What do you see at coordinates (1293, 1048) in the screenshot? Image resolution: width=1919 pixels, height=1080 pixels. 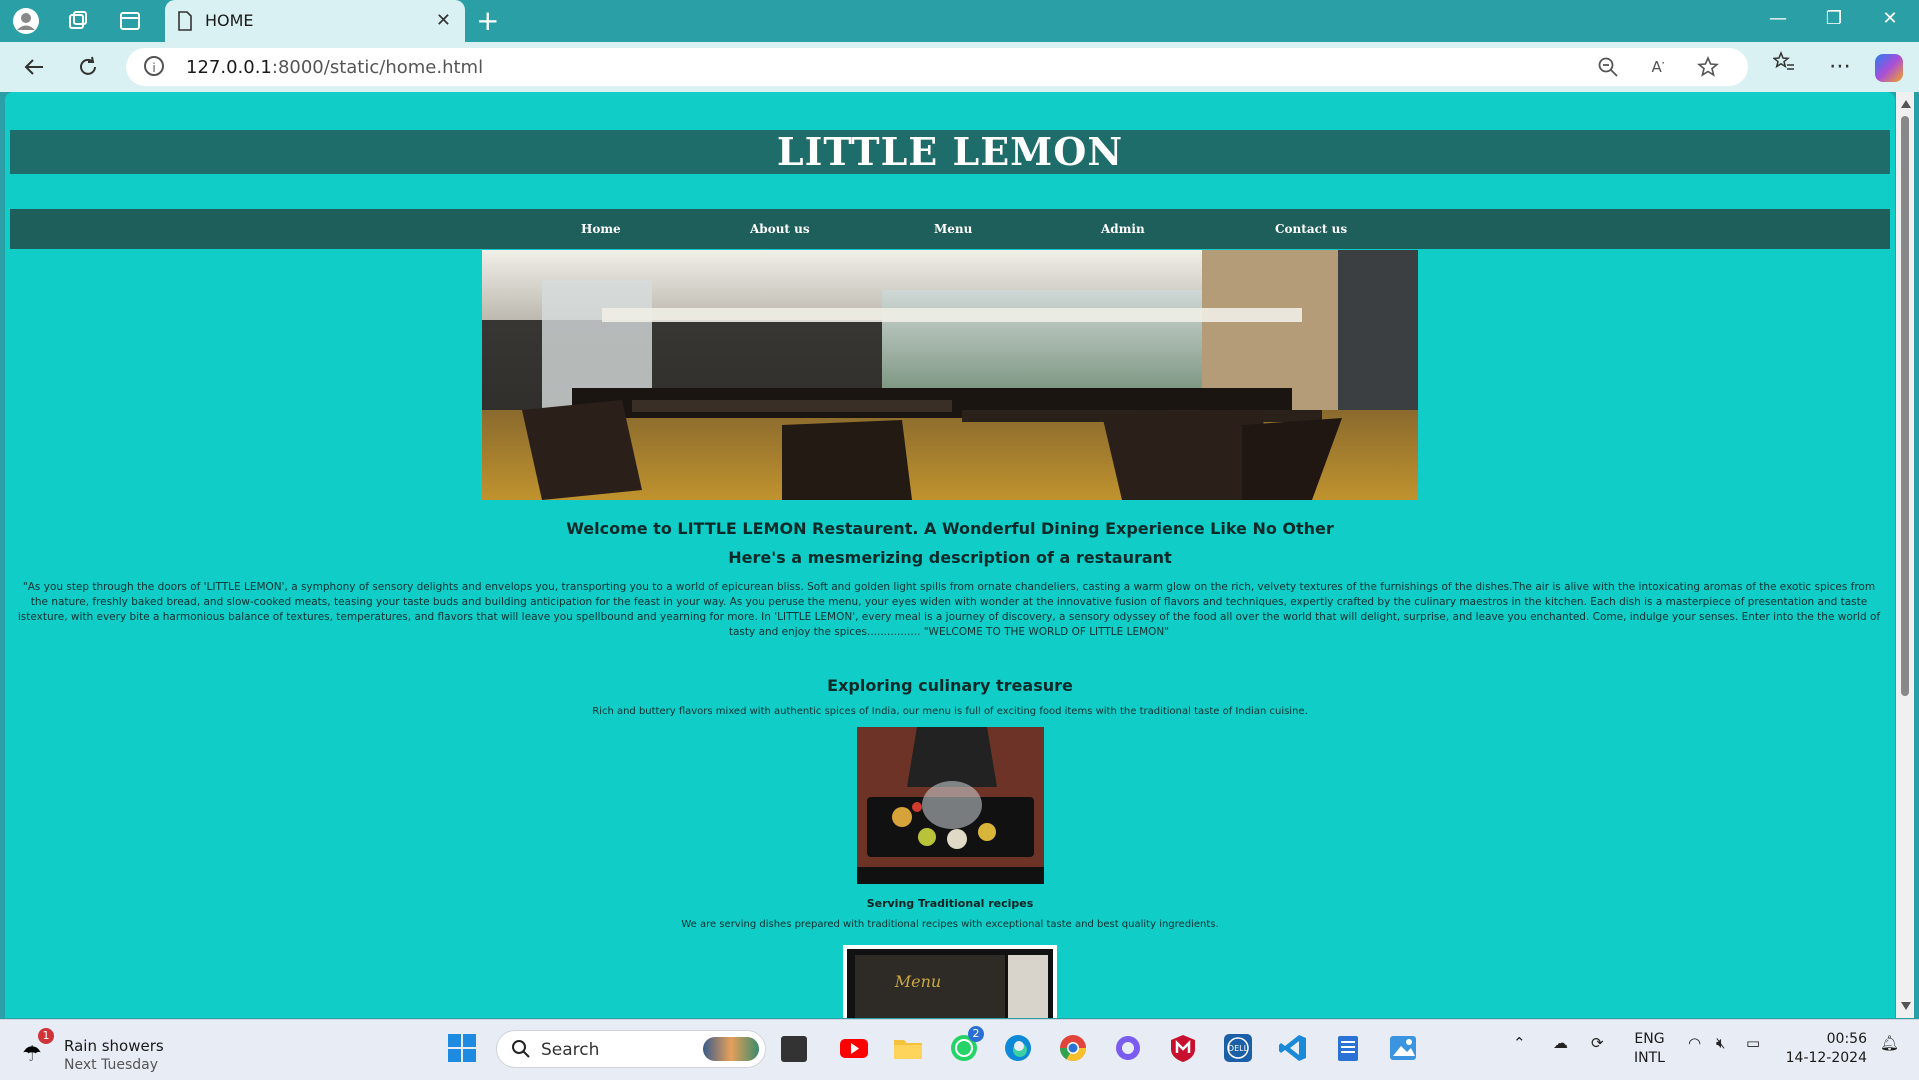 I see `vscode-icon` at bounding box center [1293, 1048].